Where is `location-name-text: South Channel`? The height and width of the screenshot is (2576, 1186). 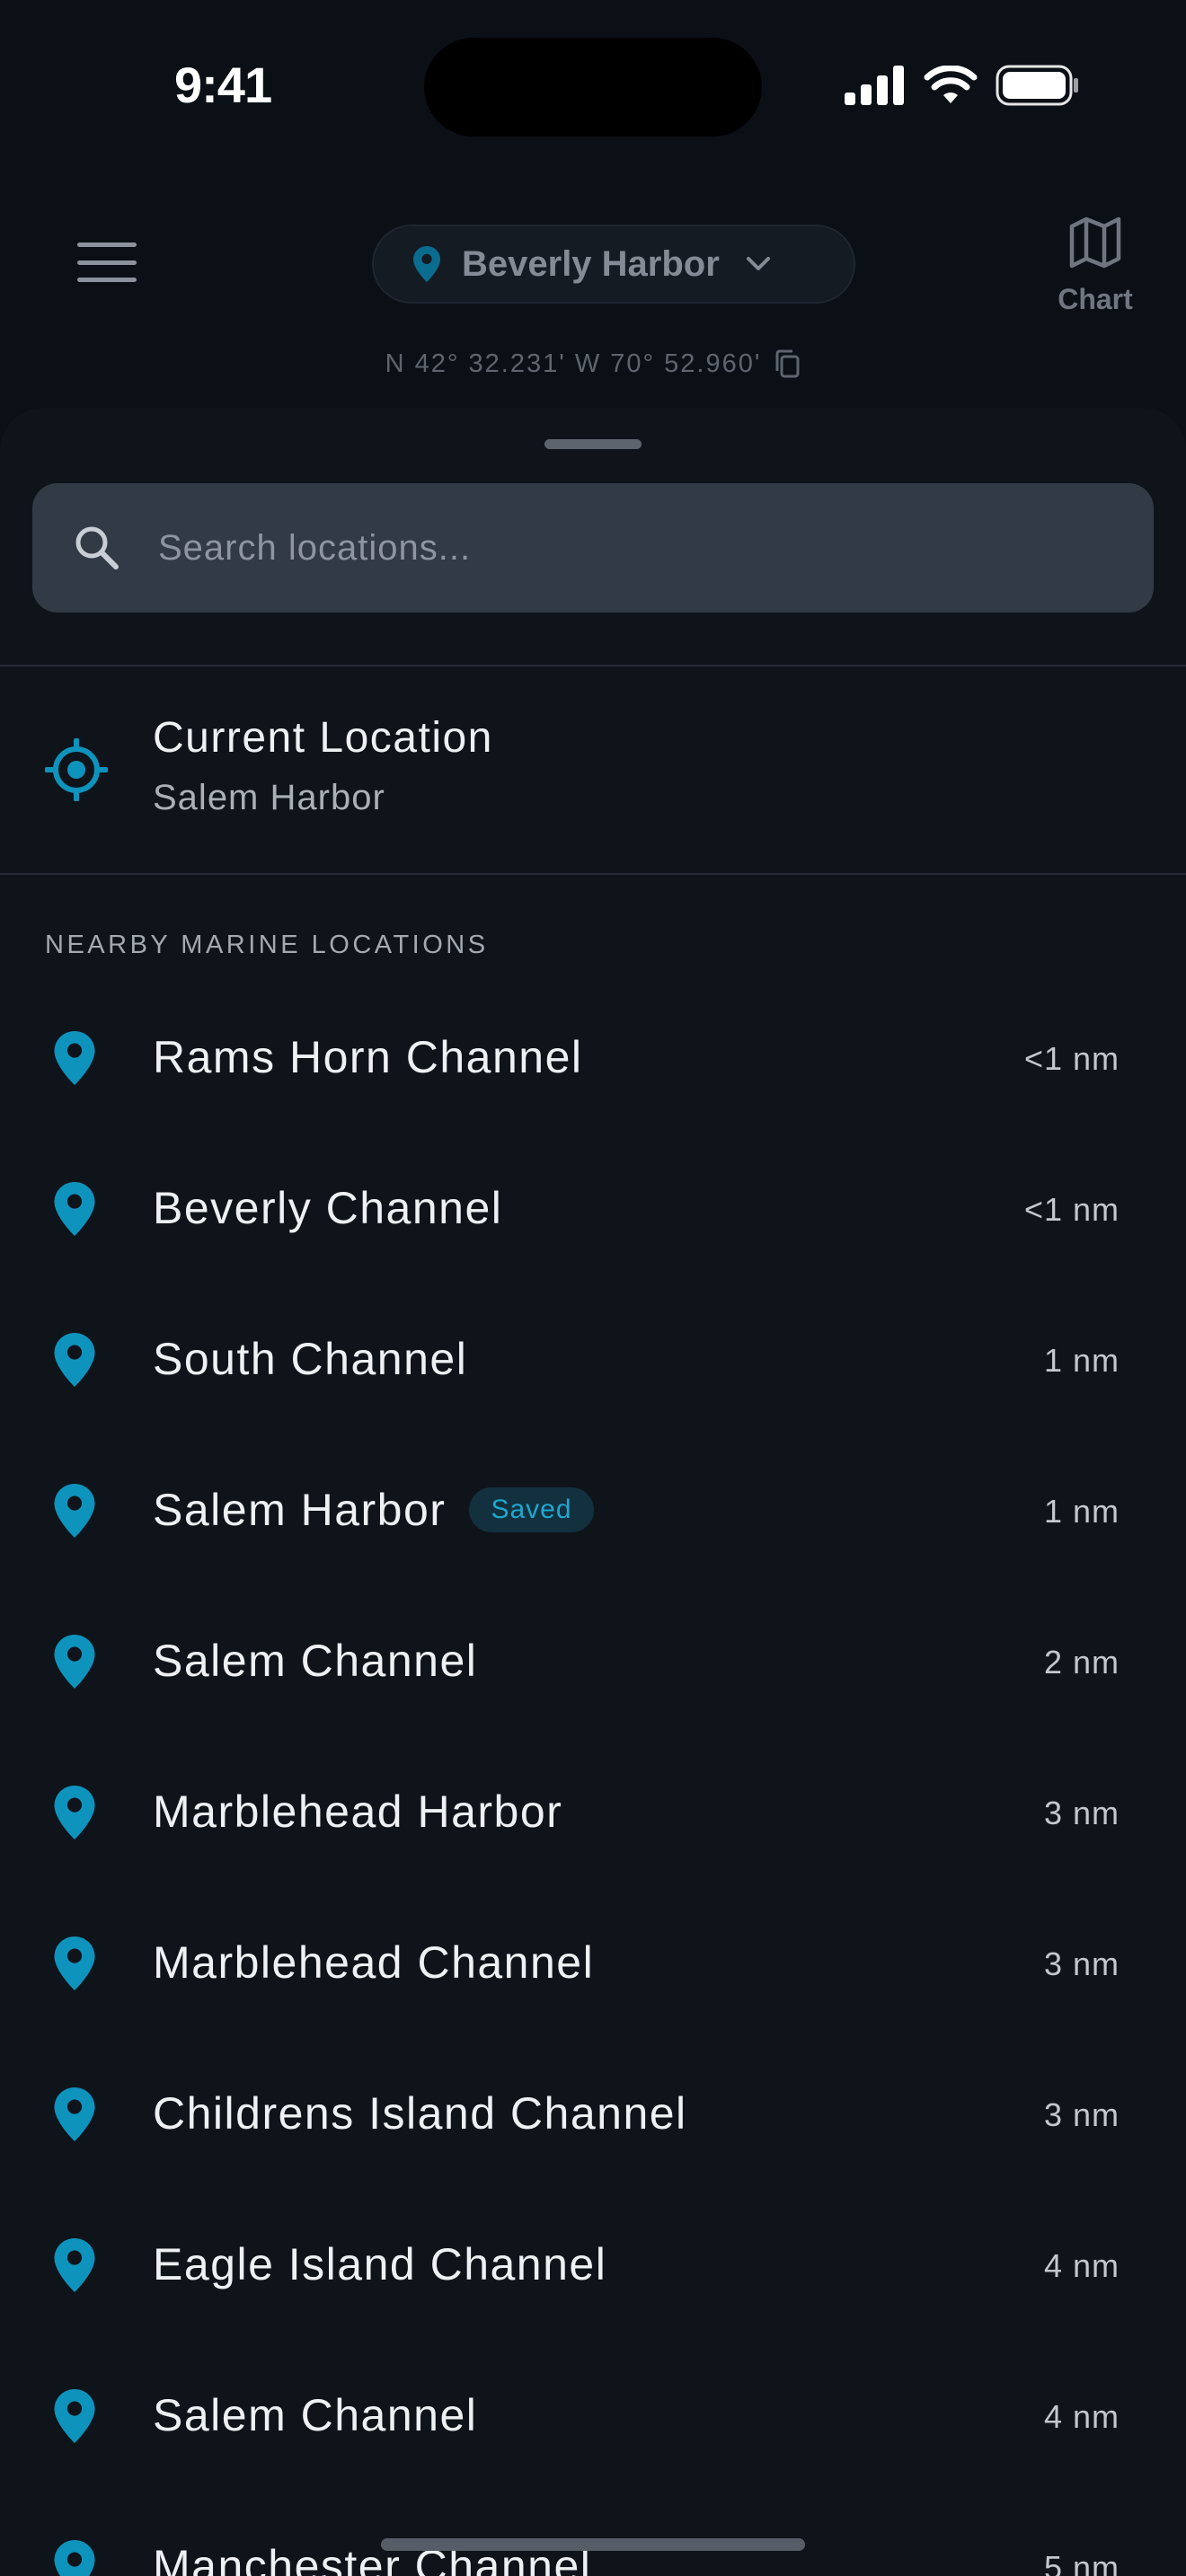
location-name-text: South Channel is located at coordinates (310, 1359).